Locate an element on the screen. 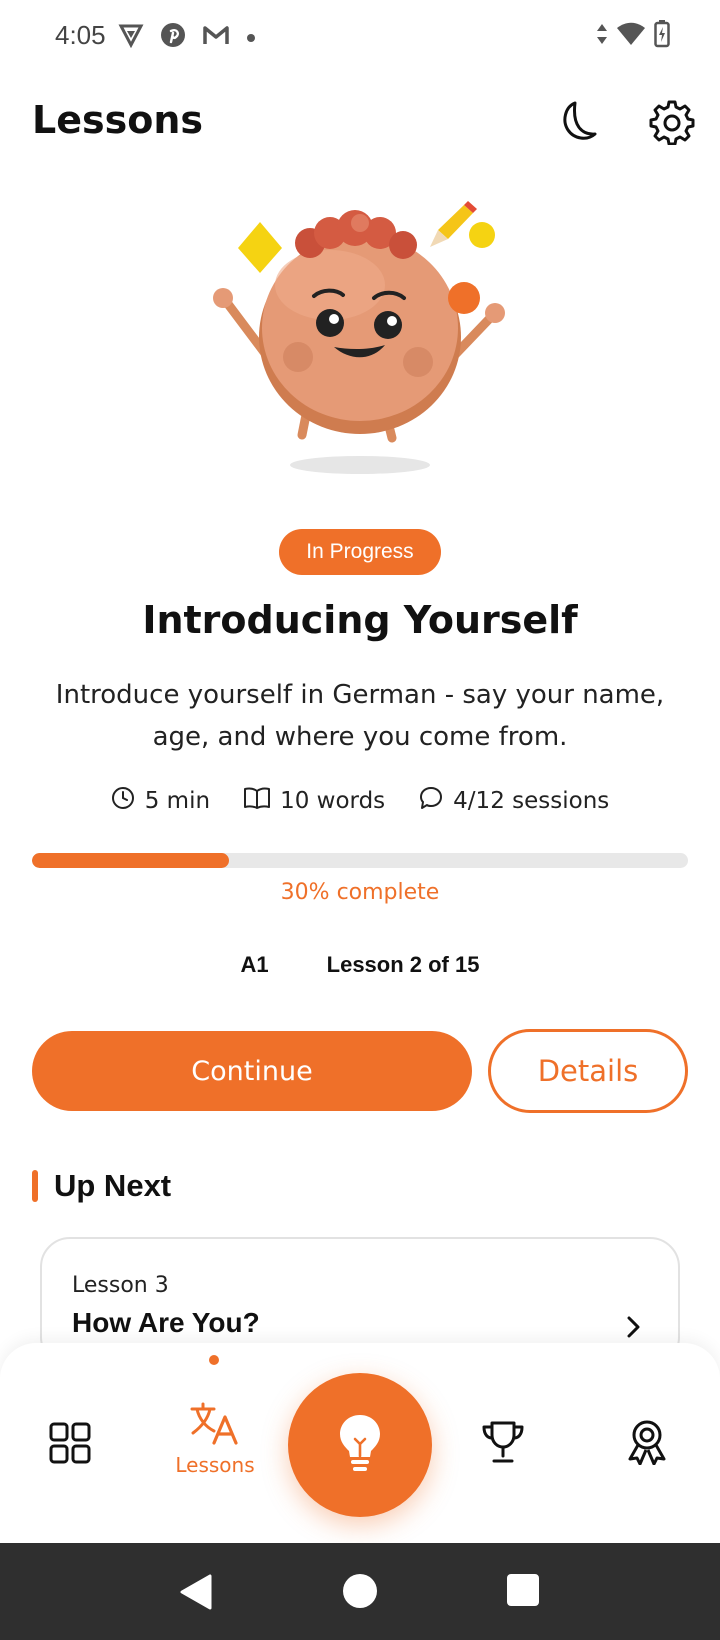 The height and width of the screenshot is (1640, 720). lightbulb-icon is located at coordinates (360, 1445).